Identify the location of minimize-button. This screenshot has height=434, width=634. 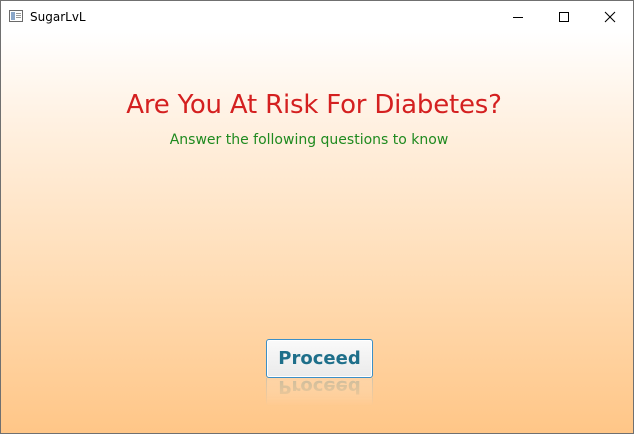
(518, 16).